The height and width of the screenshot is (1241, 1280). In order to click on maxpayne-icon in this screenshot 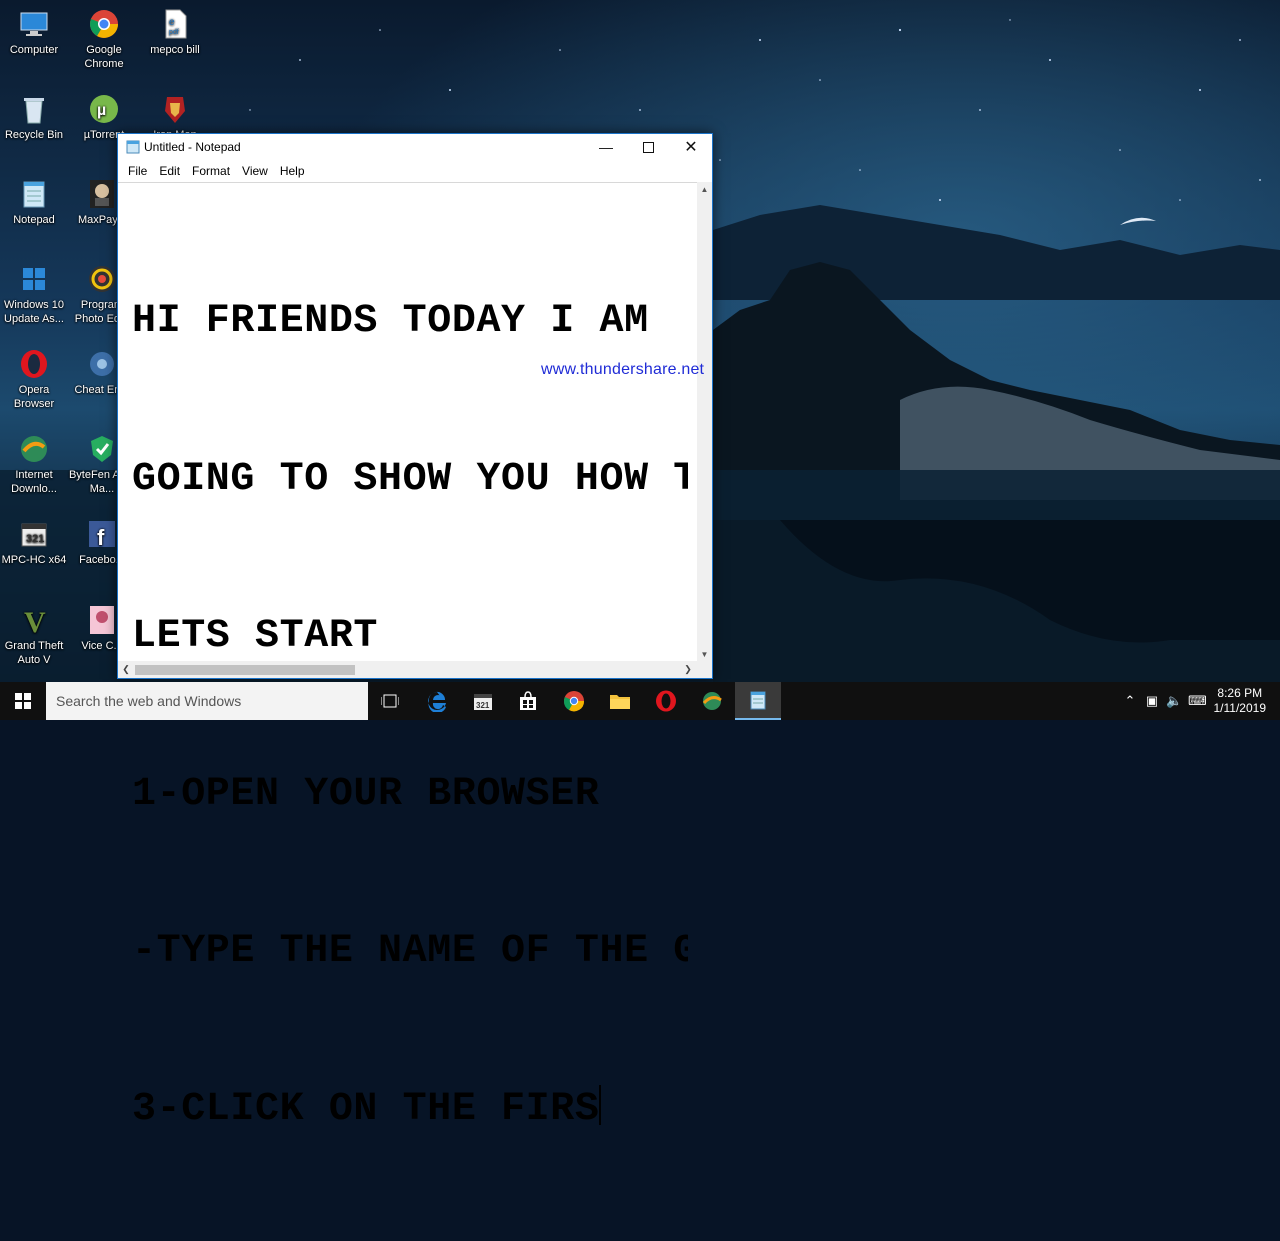, I will do `click(102, 194)`.